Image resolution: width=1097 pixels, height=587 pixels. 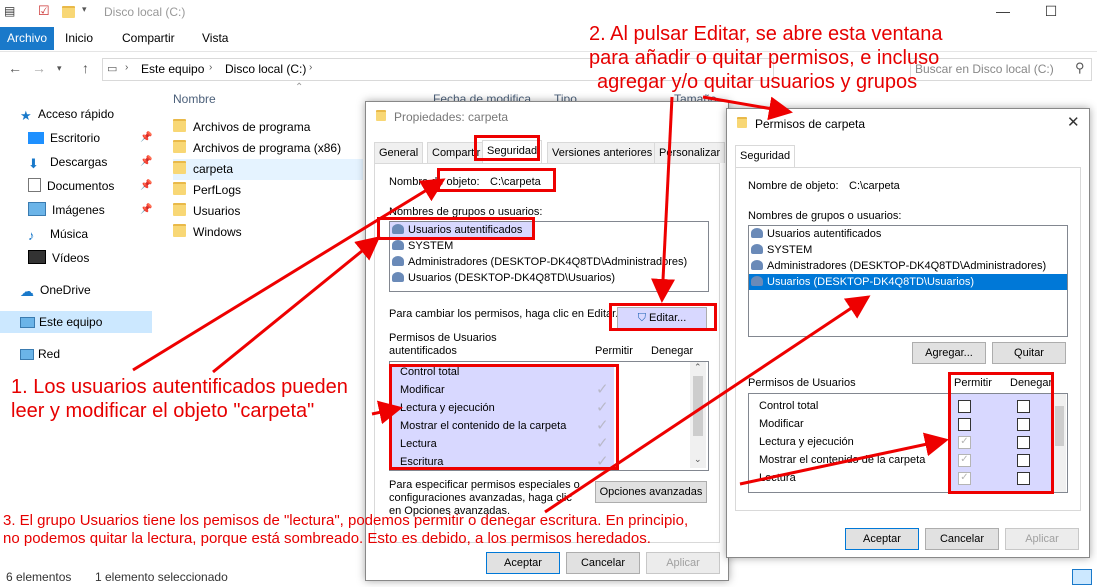 What do you see at coordinates (707, 404) in the screenshot?
I see `arrow-3a` at bounding box center [707, 404].